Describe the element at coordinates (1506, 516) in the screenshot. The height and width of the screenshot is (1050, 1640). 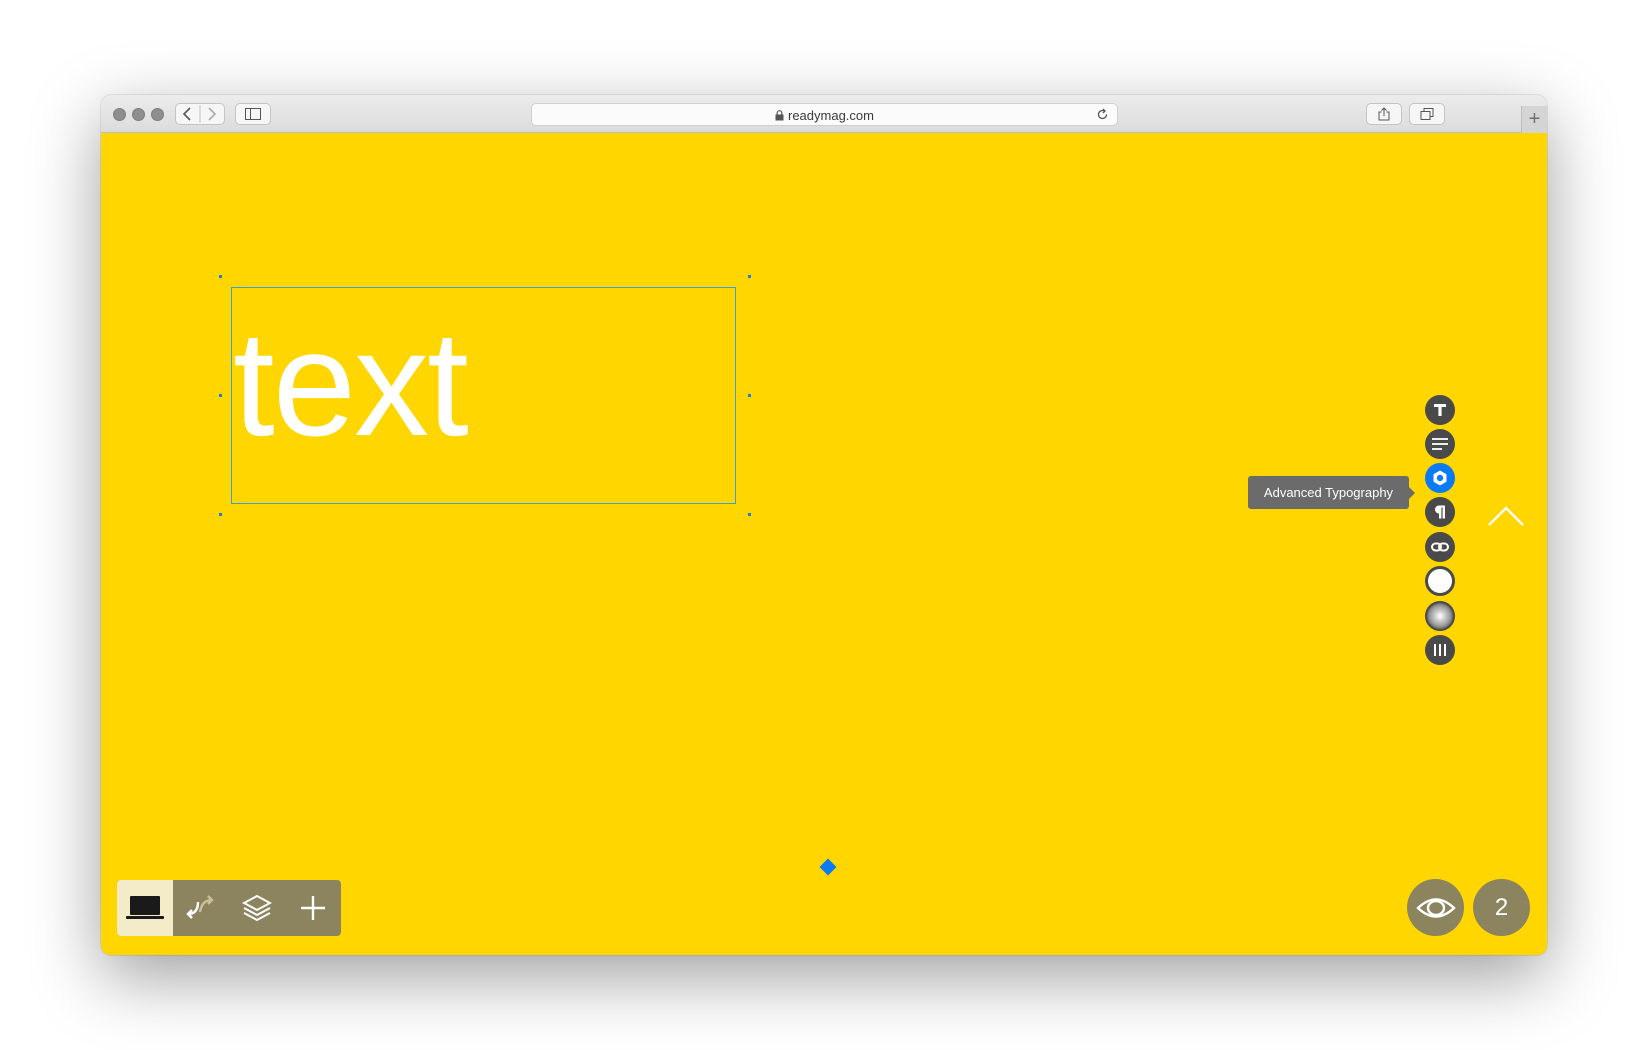
I see `chevron-up-icon` at that location.